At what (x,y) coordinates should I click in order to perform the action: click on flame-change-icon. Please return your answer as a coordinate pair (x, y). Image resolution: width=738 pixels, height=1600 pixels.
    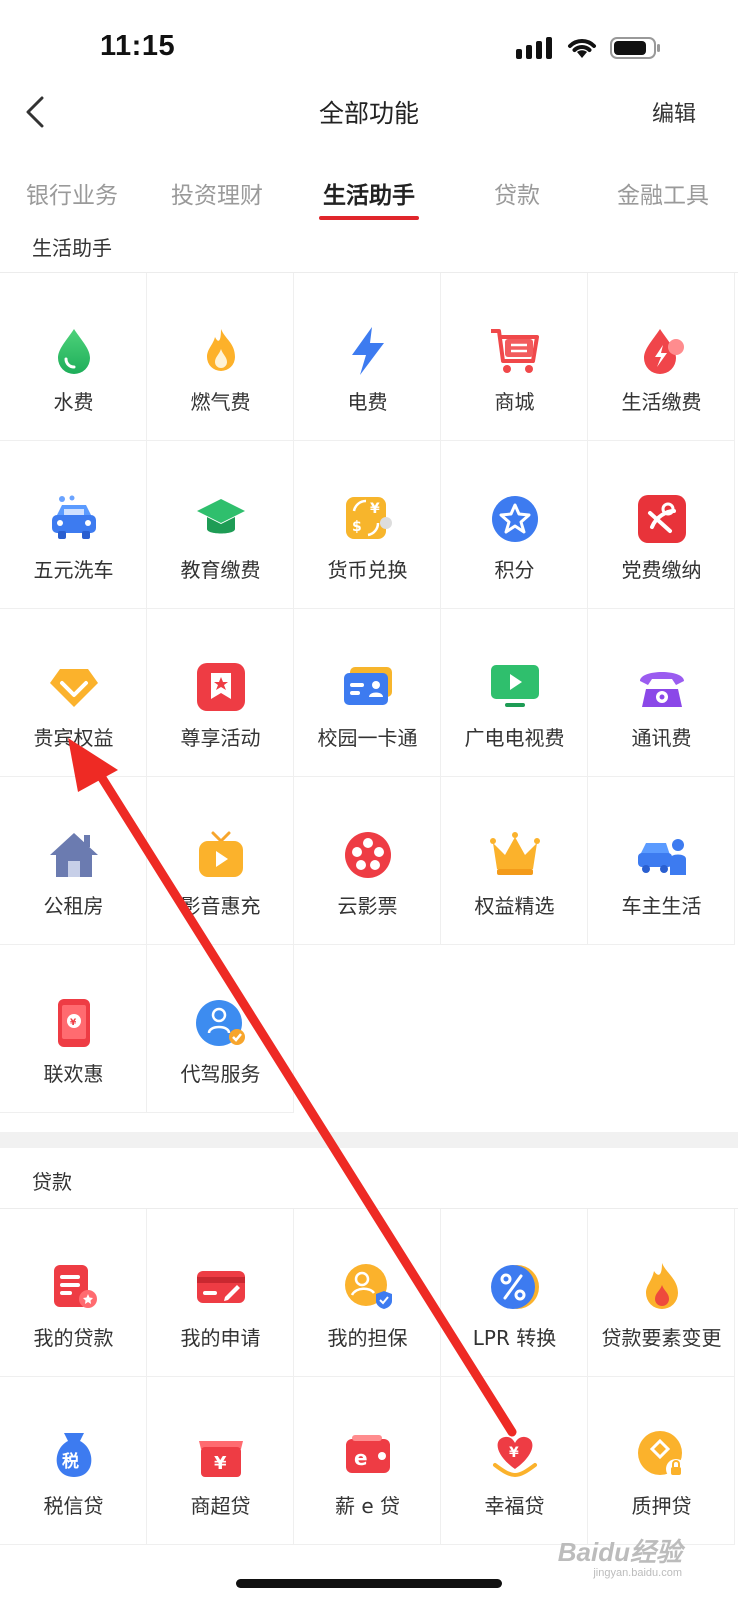
    Looking at the image, I should click on (662, 1286).